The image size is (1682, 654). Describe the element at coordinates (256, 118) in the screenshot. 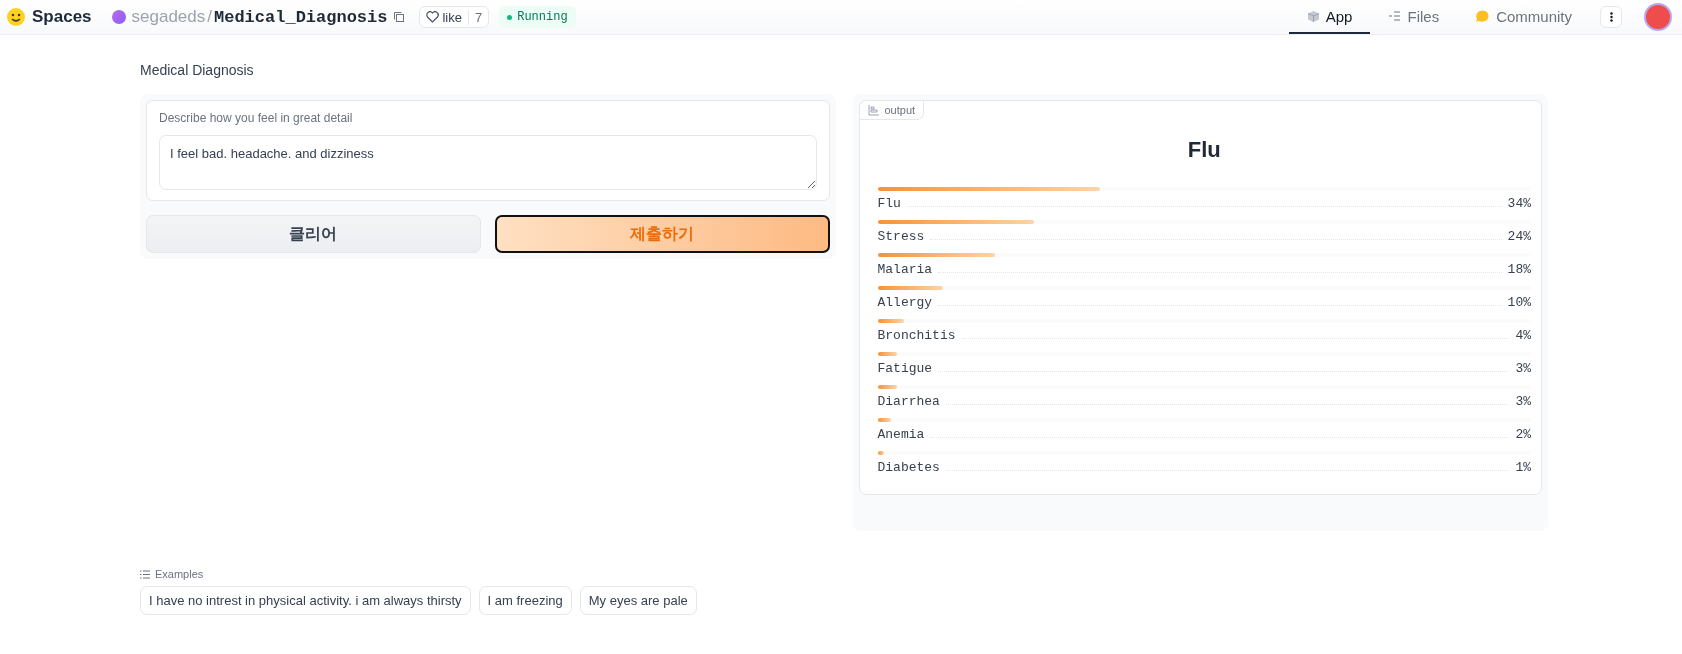

I see `field-label: Describe how you feel in great detail` at that location.